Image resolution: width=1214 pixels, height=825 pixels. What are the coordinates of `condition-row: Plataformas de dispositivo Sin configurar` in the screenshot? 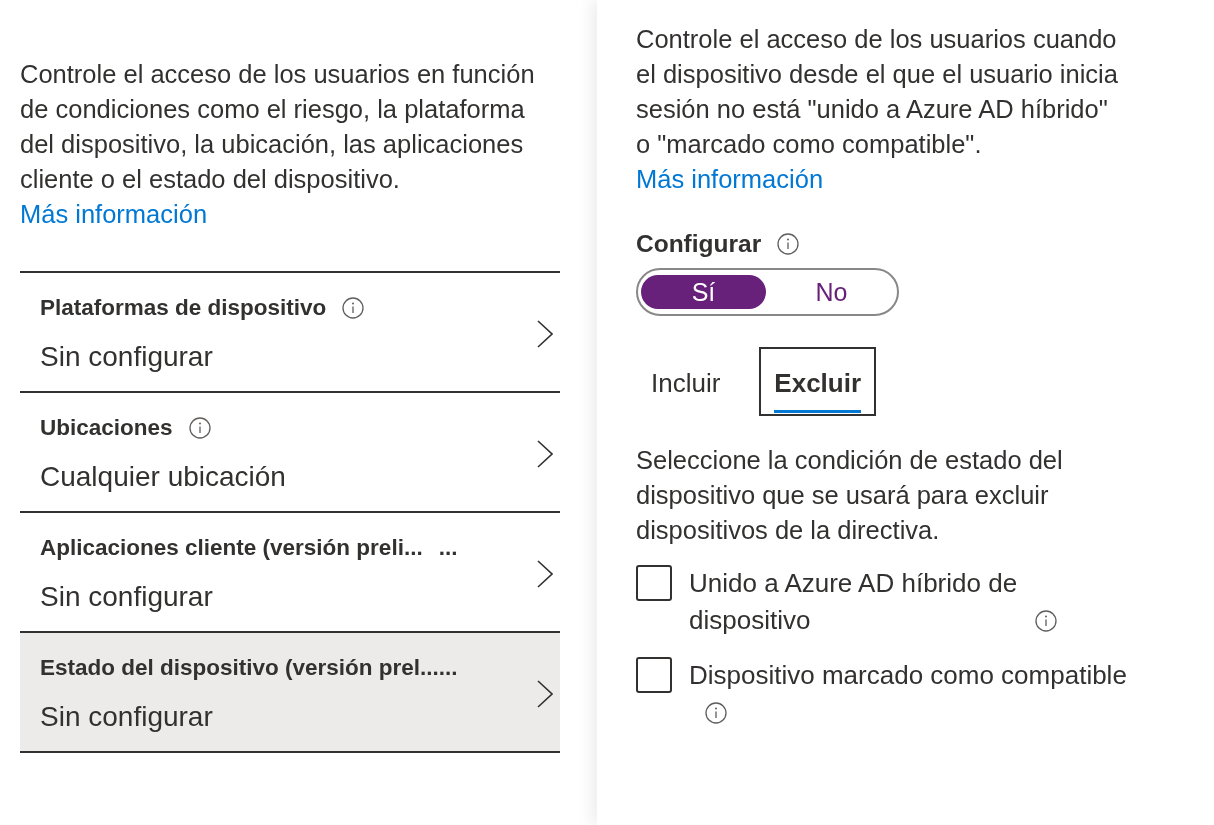 It's located at (290, 331).